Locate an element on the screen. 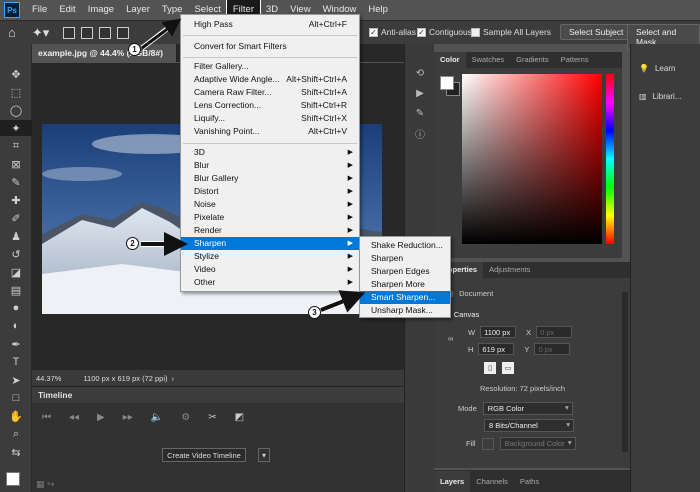 The width and height of the screenshot is (700, 492). frame-tool-icon: ⊠ is located at coordinates (16, 164).